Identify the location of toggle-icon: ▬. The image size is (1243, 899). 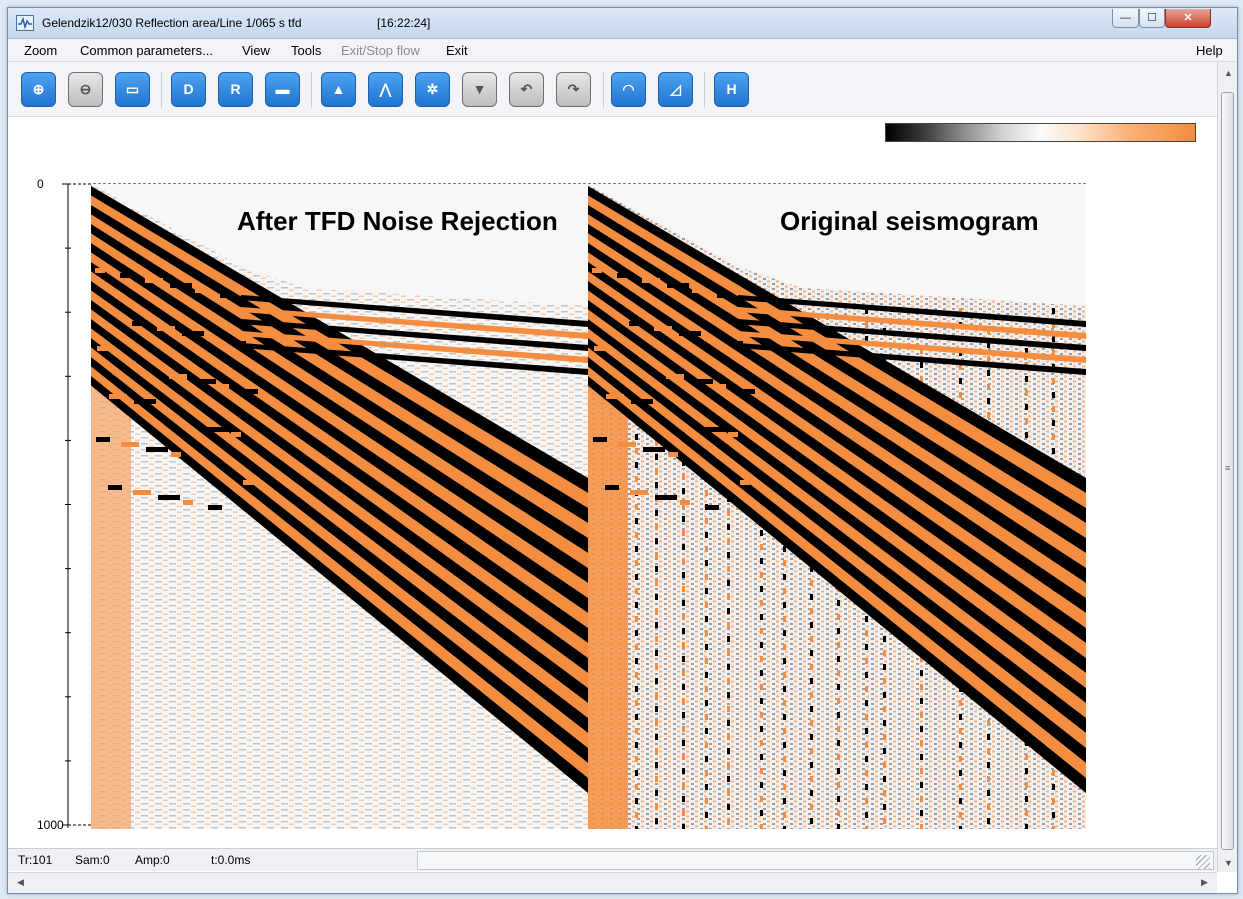
(282, 89).